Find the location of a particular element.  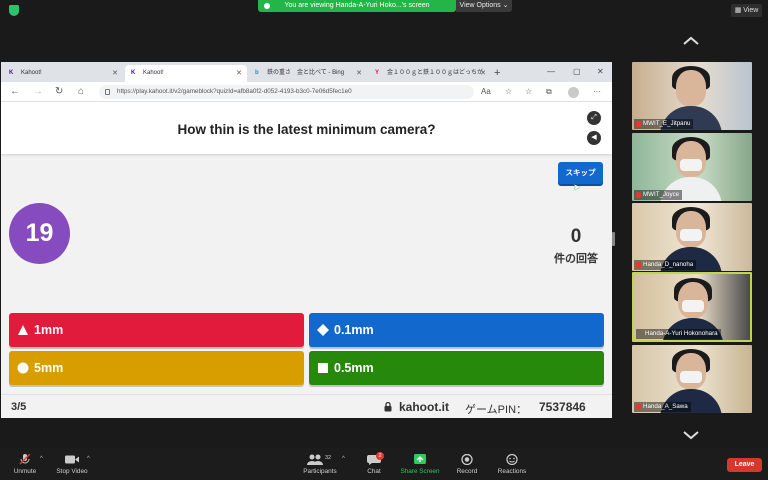

grid-icon: ▦ is located at coordinates (738, 10).